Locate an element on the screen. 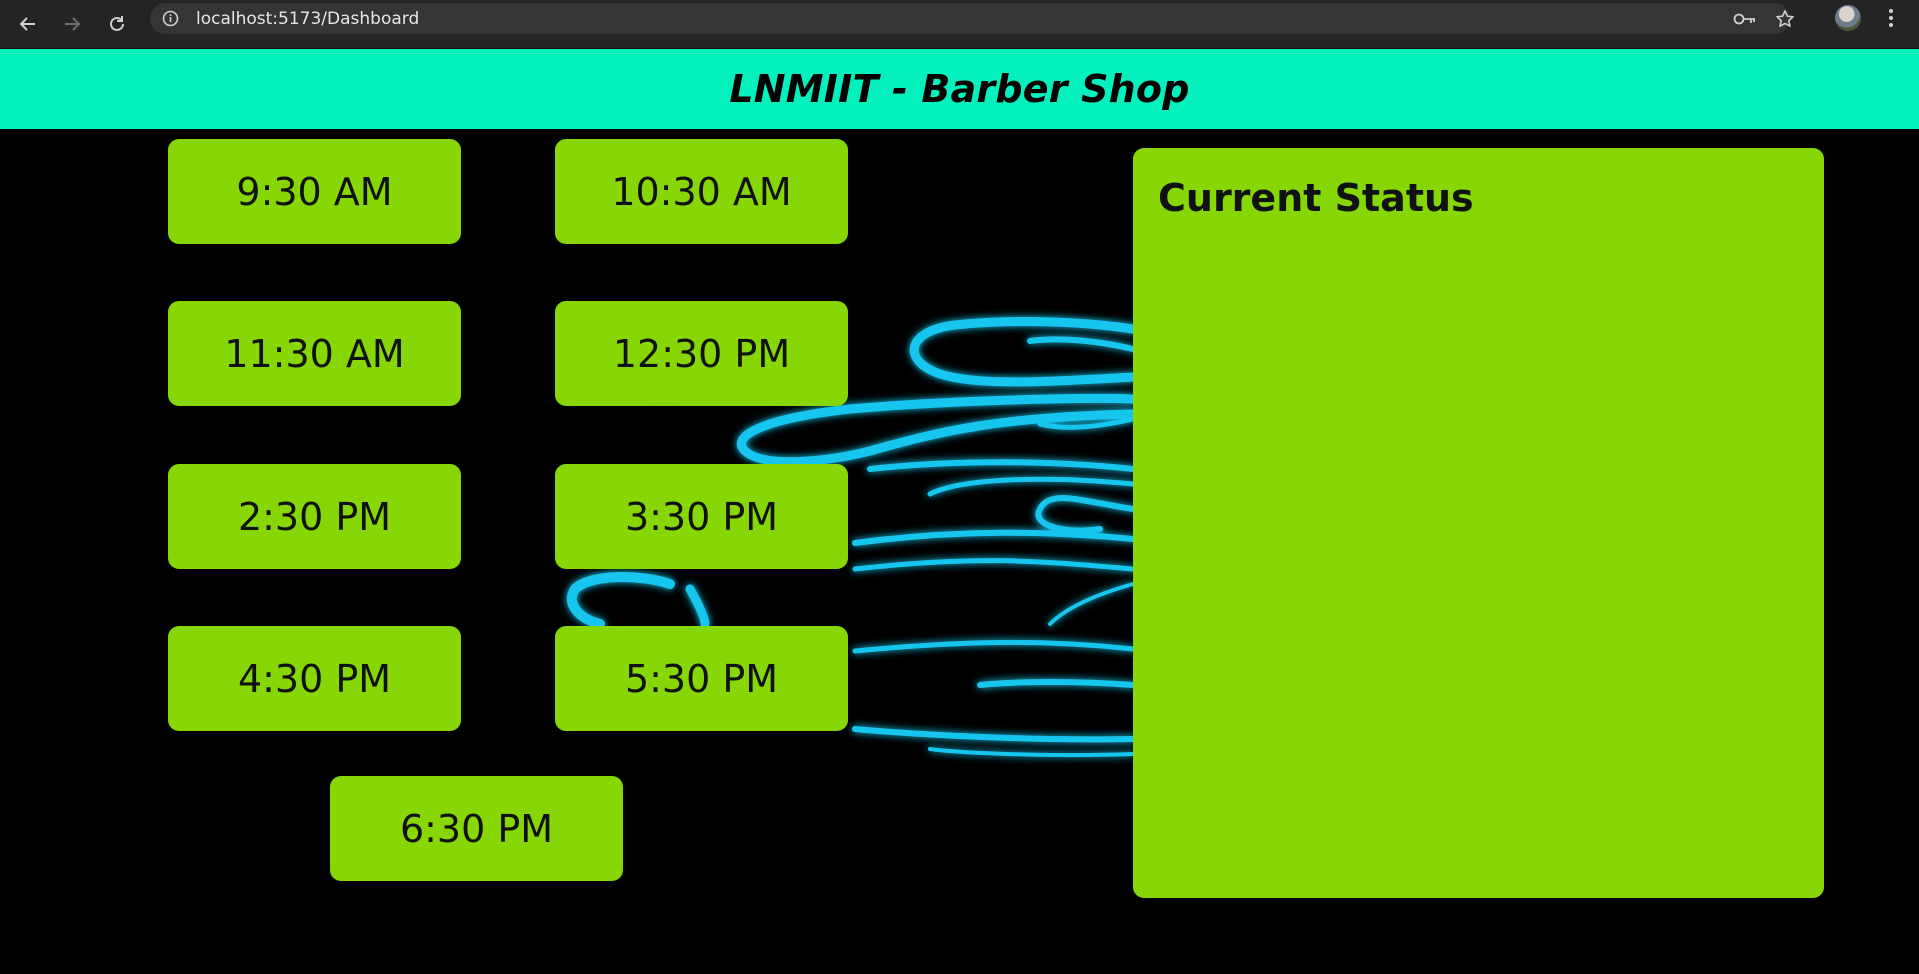 Image resolution: width=1919 pixels, height=974 pixels. forward-icon is located at coordinates (72, 24).